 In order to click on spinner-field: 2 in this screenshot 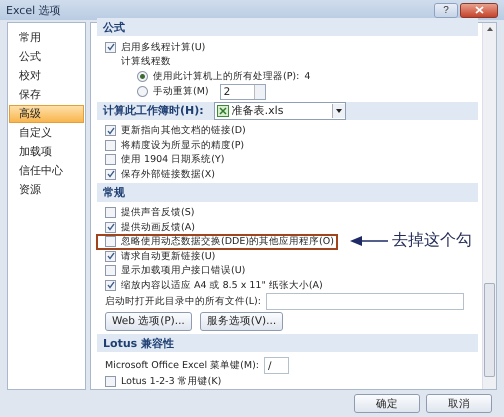, I will do `click(243, 92)`.